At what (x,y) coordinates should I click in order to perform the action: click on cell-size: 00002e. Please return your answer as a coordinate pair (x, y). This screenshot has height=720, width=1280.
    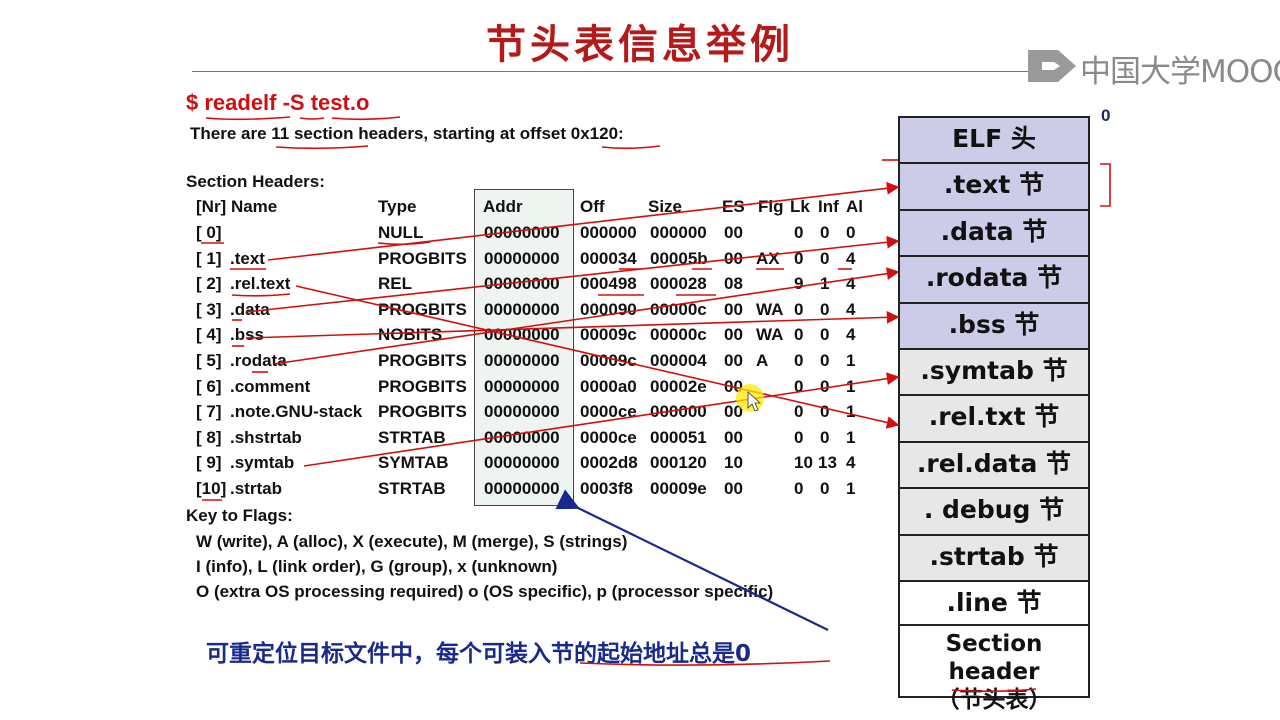
    Looking at the image, I should click on (678, 386).